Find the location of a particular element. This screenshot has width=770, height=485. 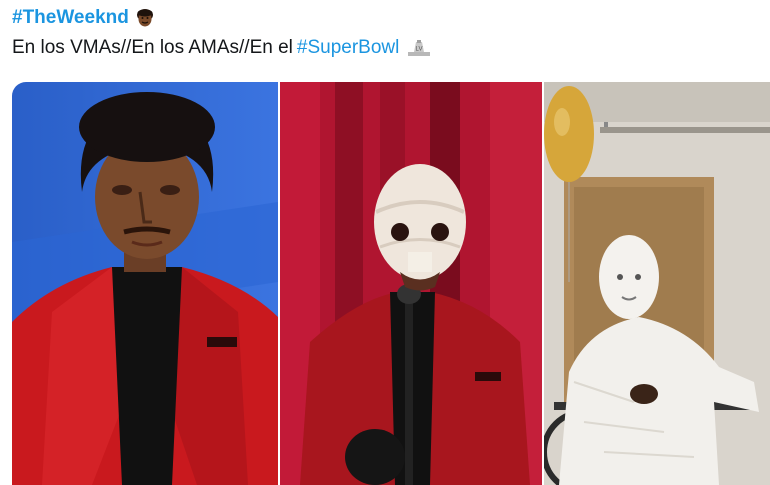

superbowl-hashtag-link: #SuperBowl is located at coordinates (348, 48).